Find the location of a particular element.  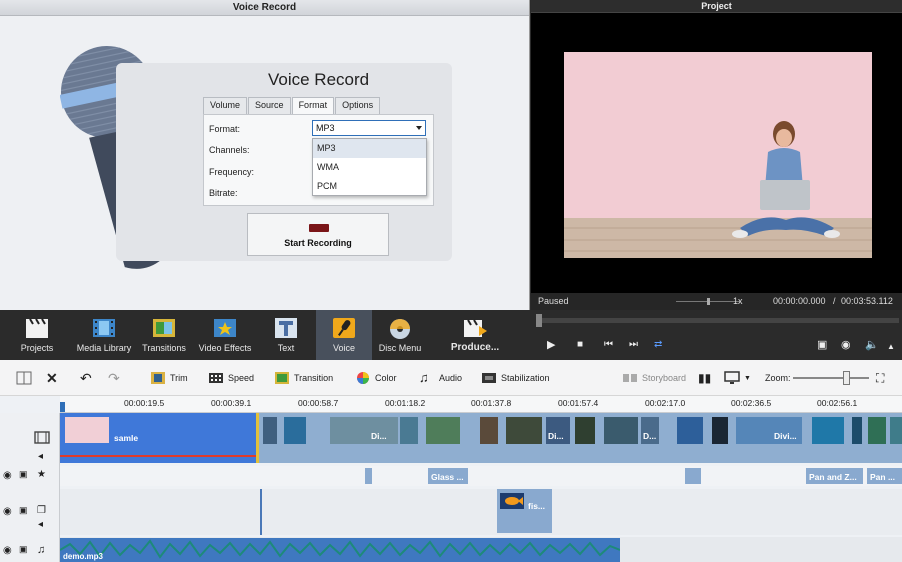

format-option-mp3: MP3 is located at coordinates (369, 148).